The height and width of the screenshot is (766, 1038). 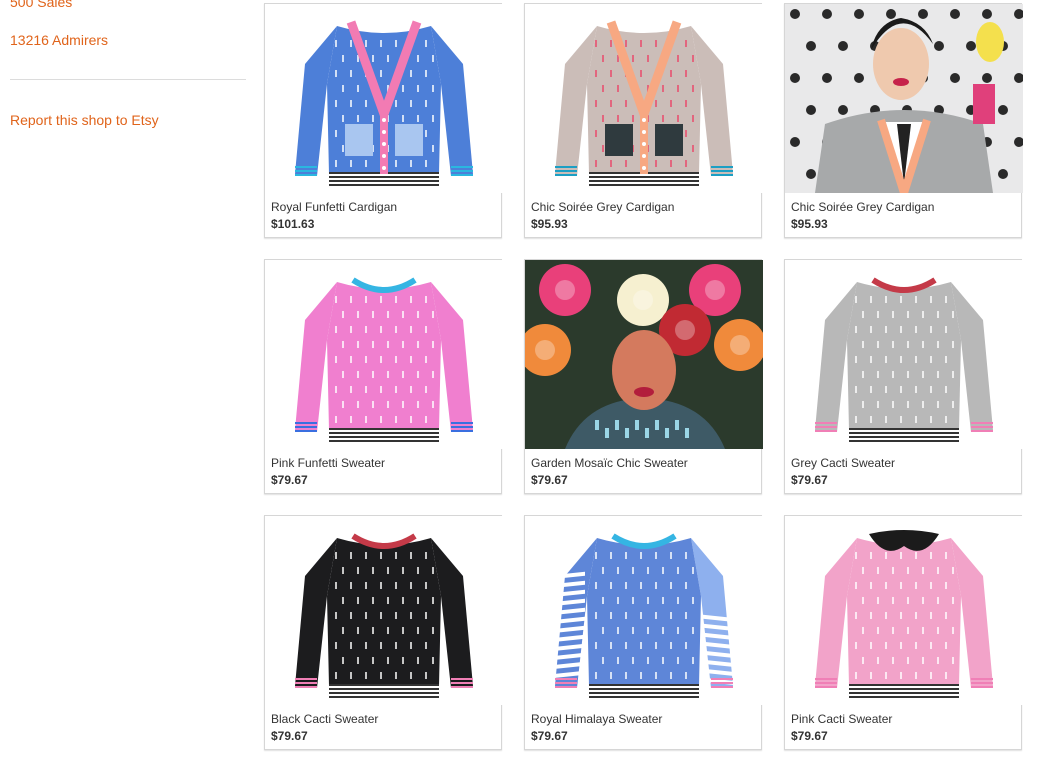 I want to click on listing-card: Black Cacti Sweater $79.67, so click(x=383, y=632).